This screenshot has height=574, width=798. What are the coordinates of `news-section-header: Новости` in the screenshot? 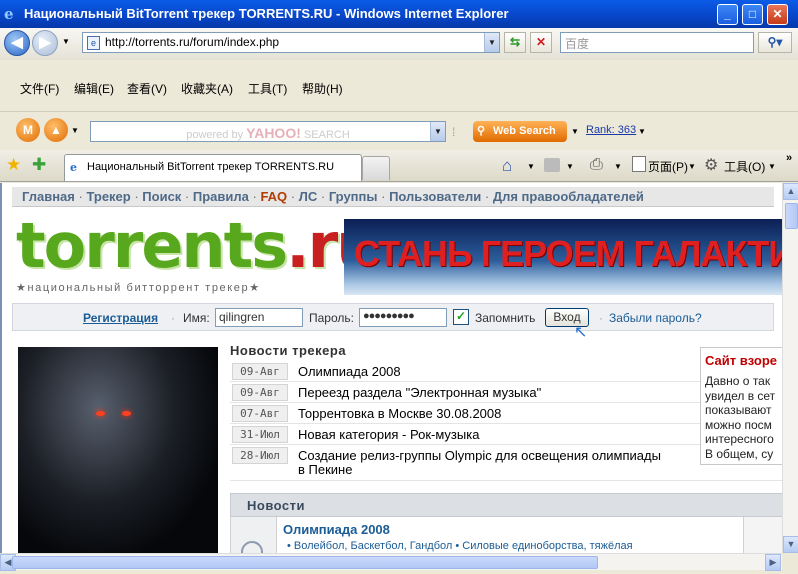 It's located at (506, 505).